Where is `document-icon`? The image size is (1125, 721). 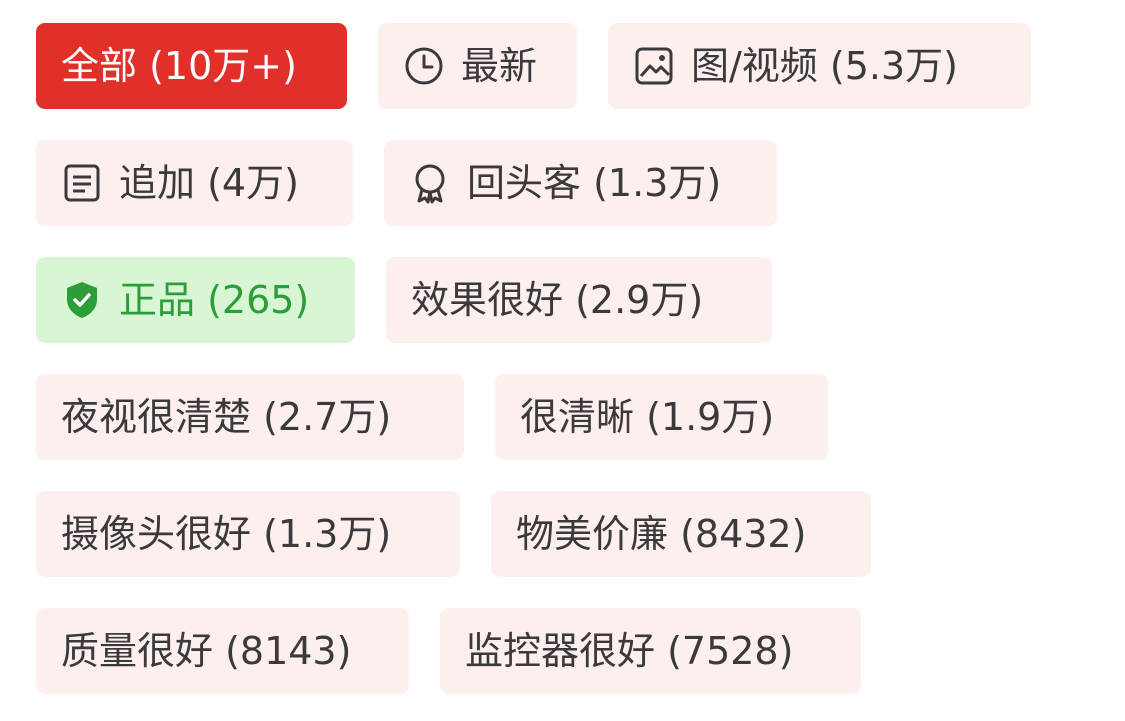 document-icon is located at coordinates (82, 183).